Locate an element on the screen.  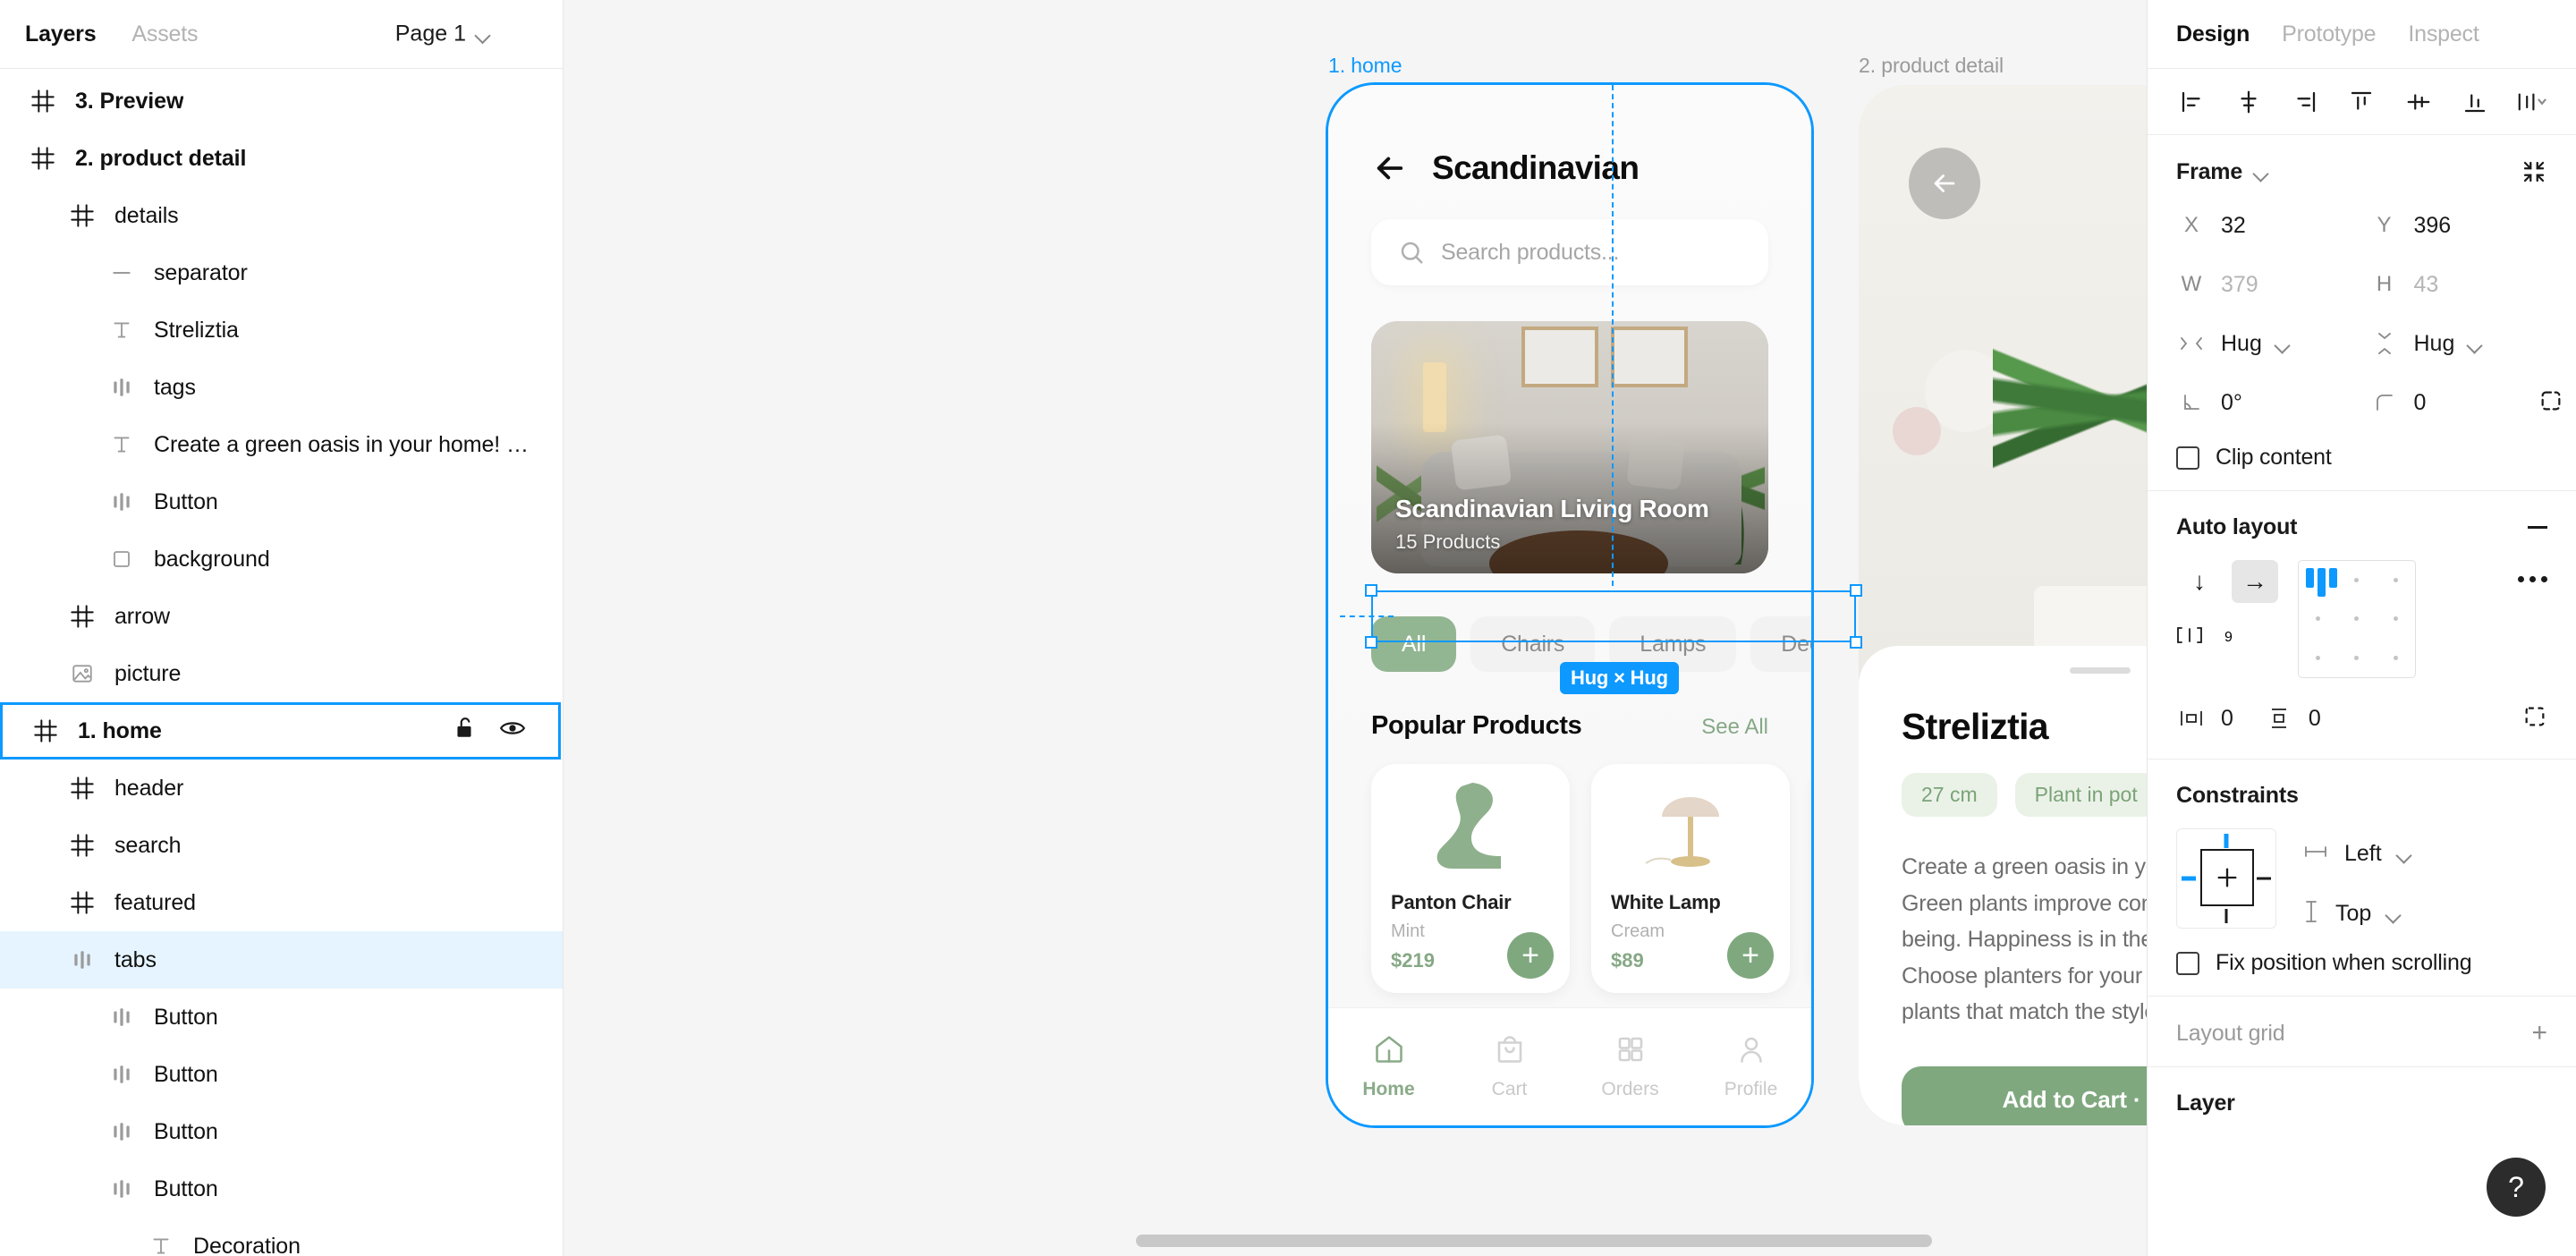
selection-handle-tl is located at coordinates (1371, 590).